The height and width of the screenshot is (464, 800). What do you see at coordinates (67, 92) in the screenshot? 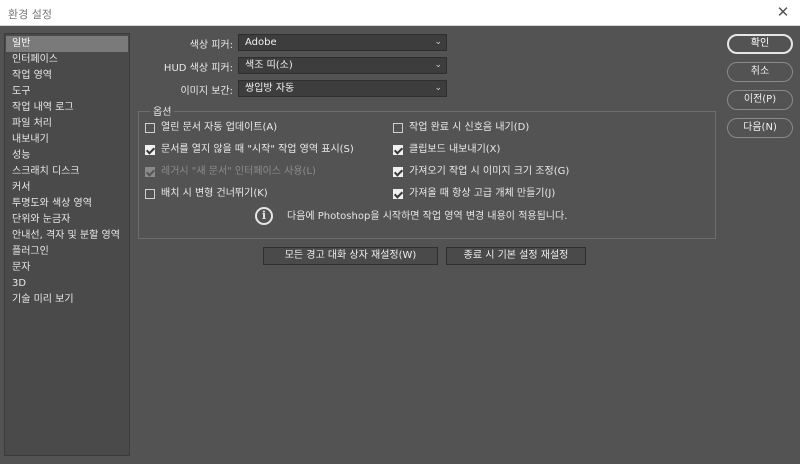
I see `sidebar-item-tools: 도구` at bounding box center [67, 92].